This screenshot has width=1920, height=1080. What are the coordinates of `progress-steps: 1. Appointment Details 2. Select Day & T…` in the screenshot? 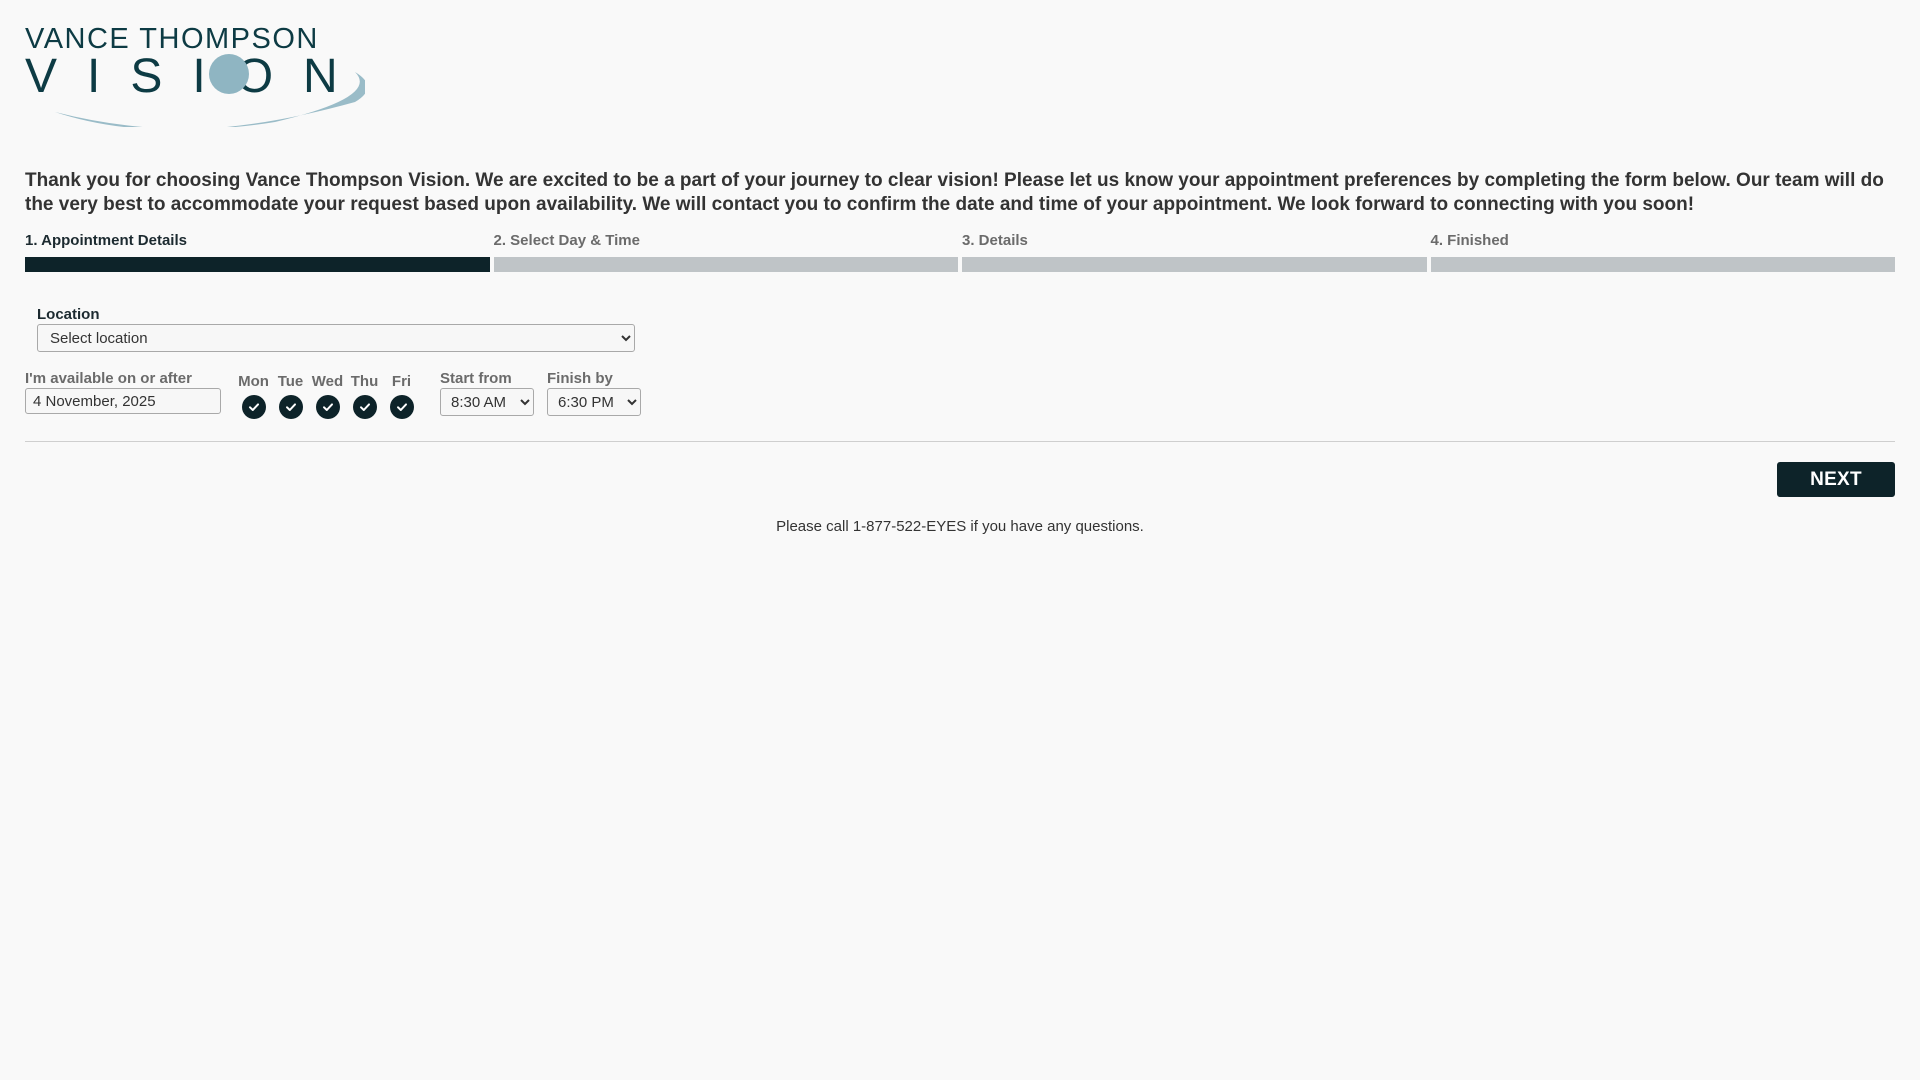 It's located at (960, 251).